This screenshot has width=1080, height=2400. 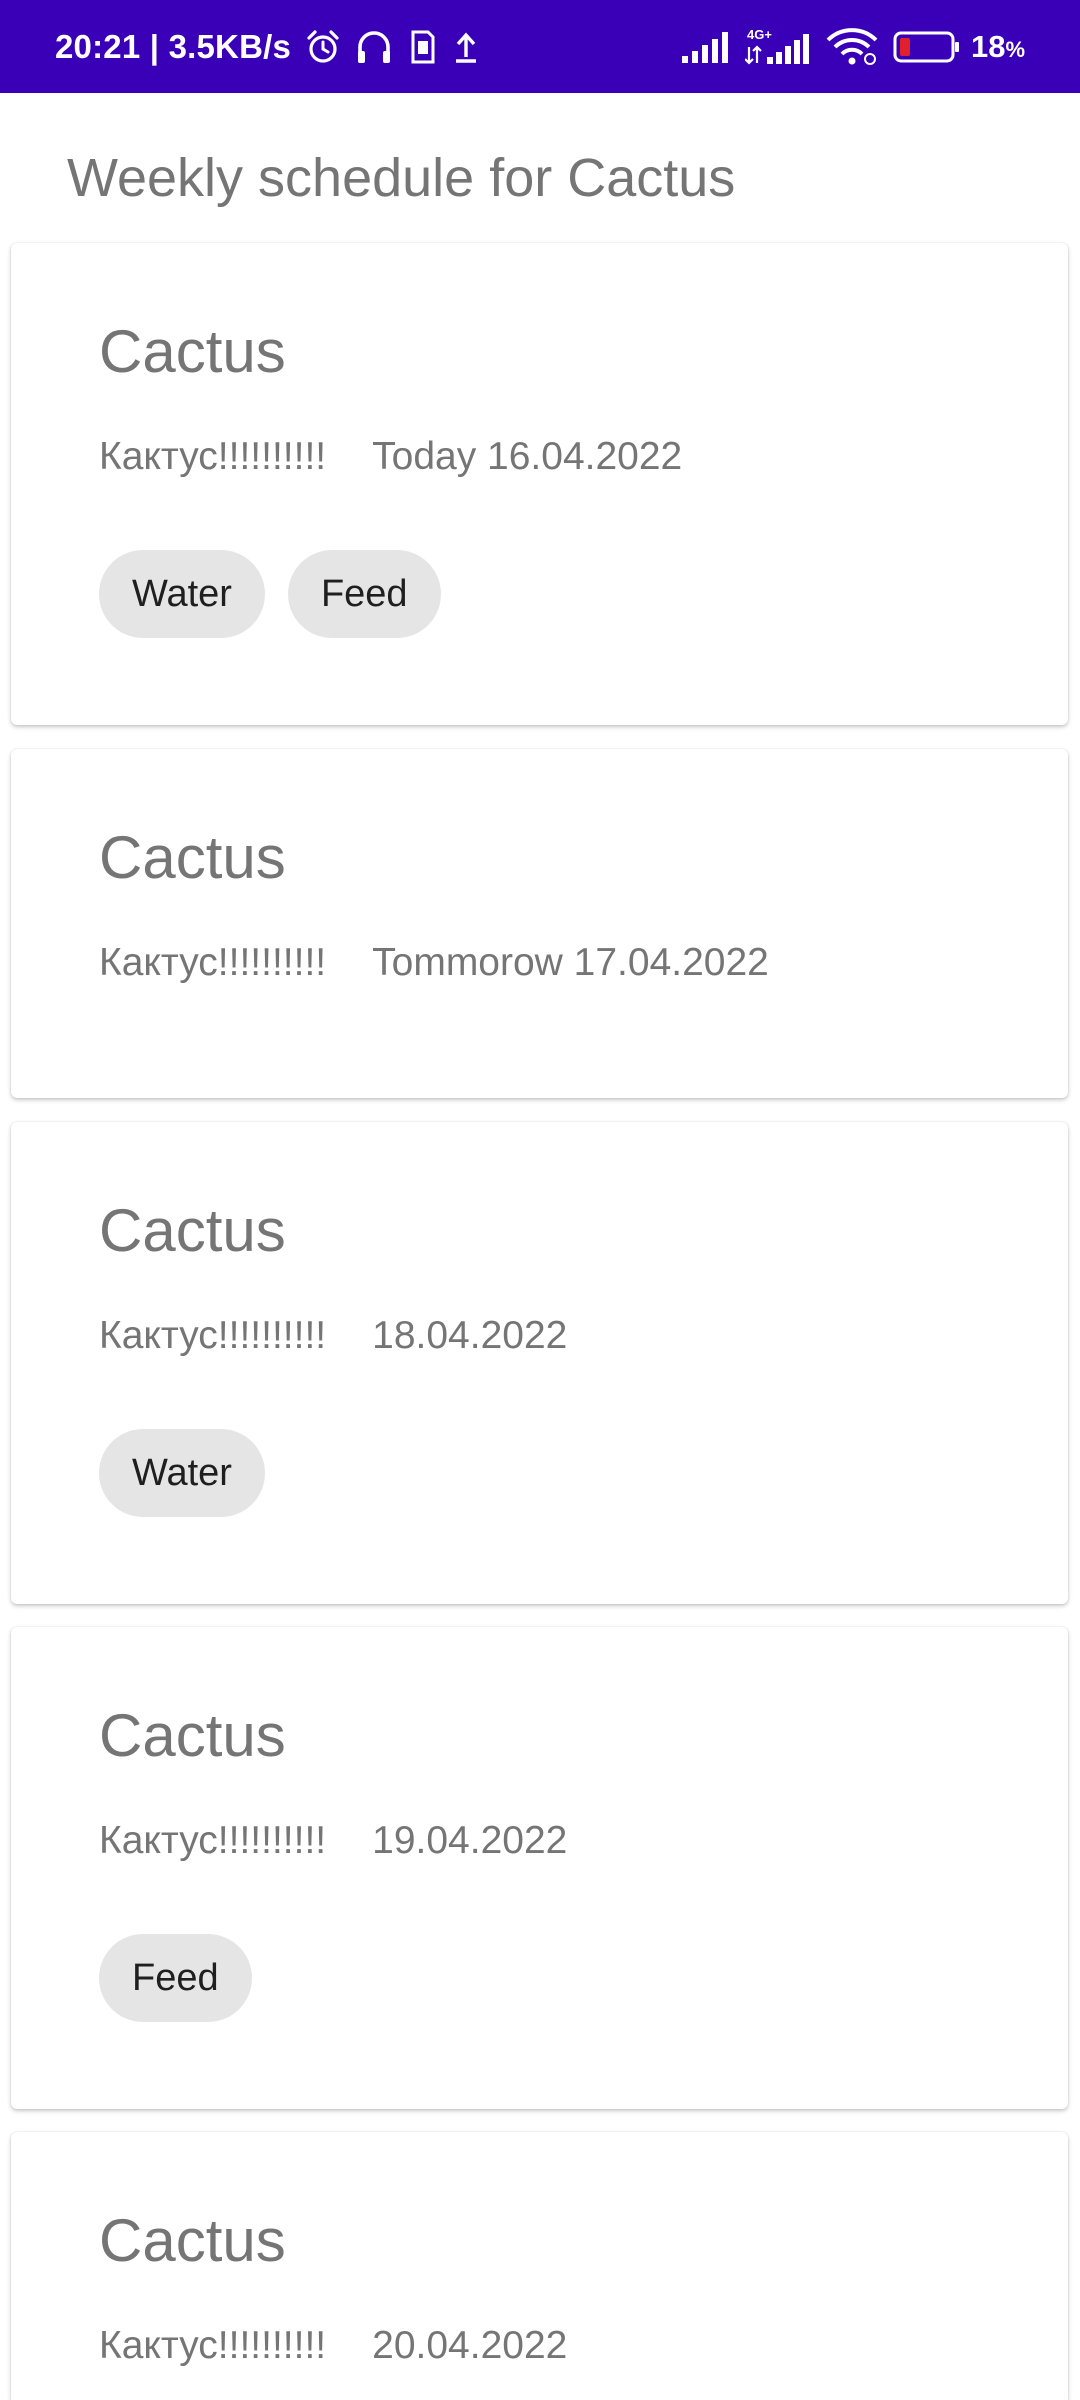 I want to click on schedule-card: Cactus Кактус!!!!!!!!!! 20.04.2022, so click(x=539, y=2266).